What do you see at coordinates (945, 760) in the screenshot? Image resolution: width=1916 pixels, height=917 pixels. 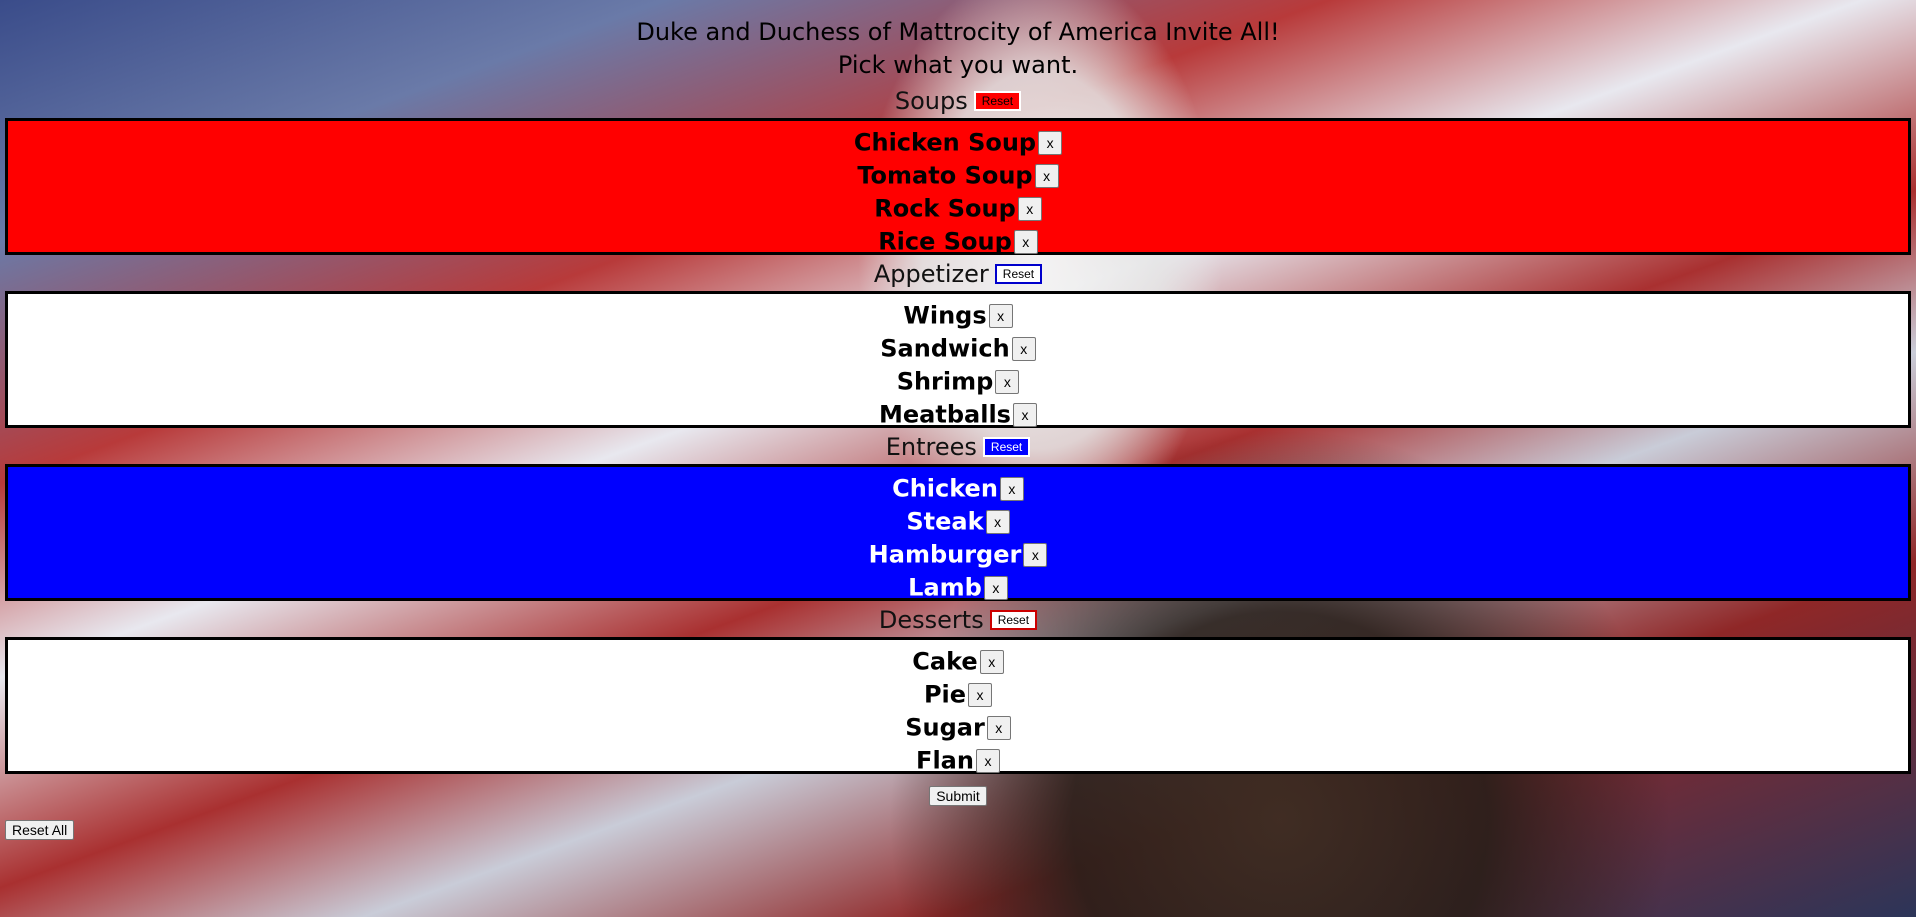 I see `menu-item-label: Flan` at bounding box center [945, 760].